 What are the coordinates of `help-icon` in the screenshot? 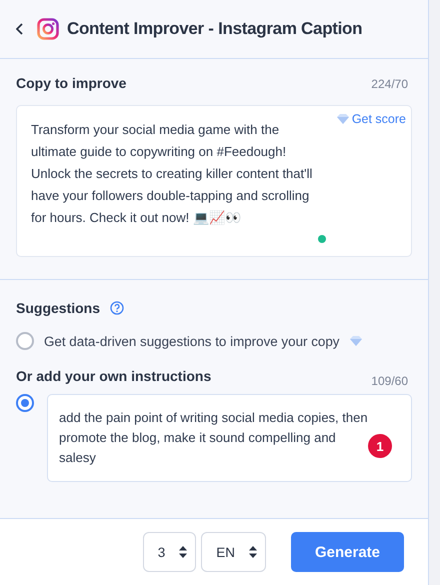 It's located at (117, 308).